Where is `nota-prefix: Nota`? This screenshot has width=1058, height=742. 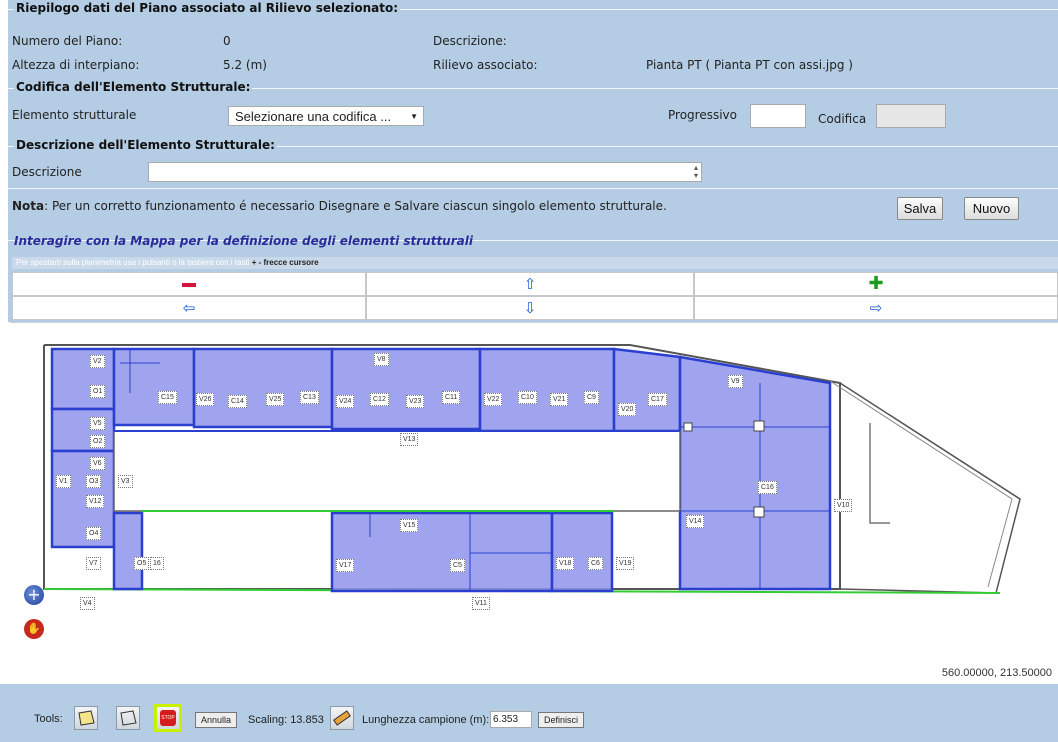 nota-prefix: Nota is located at coordinates (28, 206).